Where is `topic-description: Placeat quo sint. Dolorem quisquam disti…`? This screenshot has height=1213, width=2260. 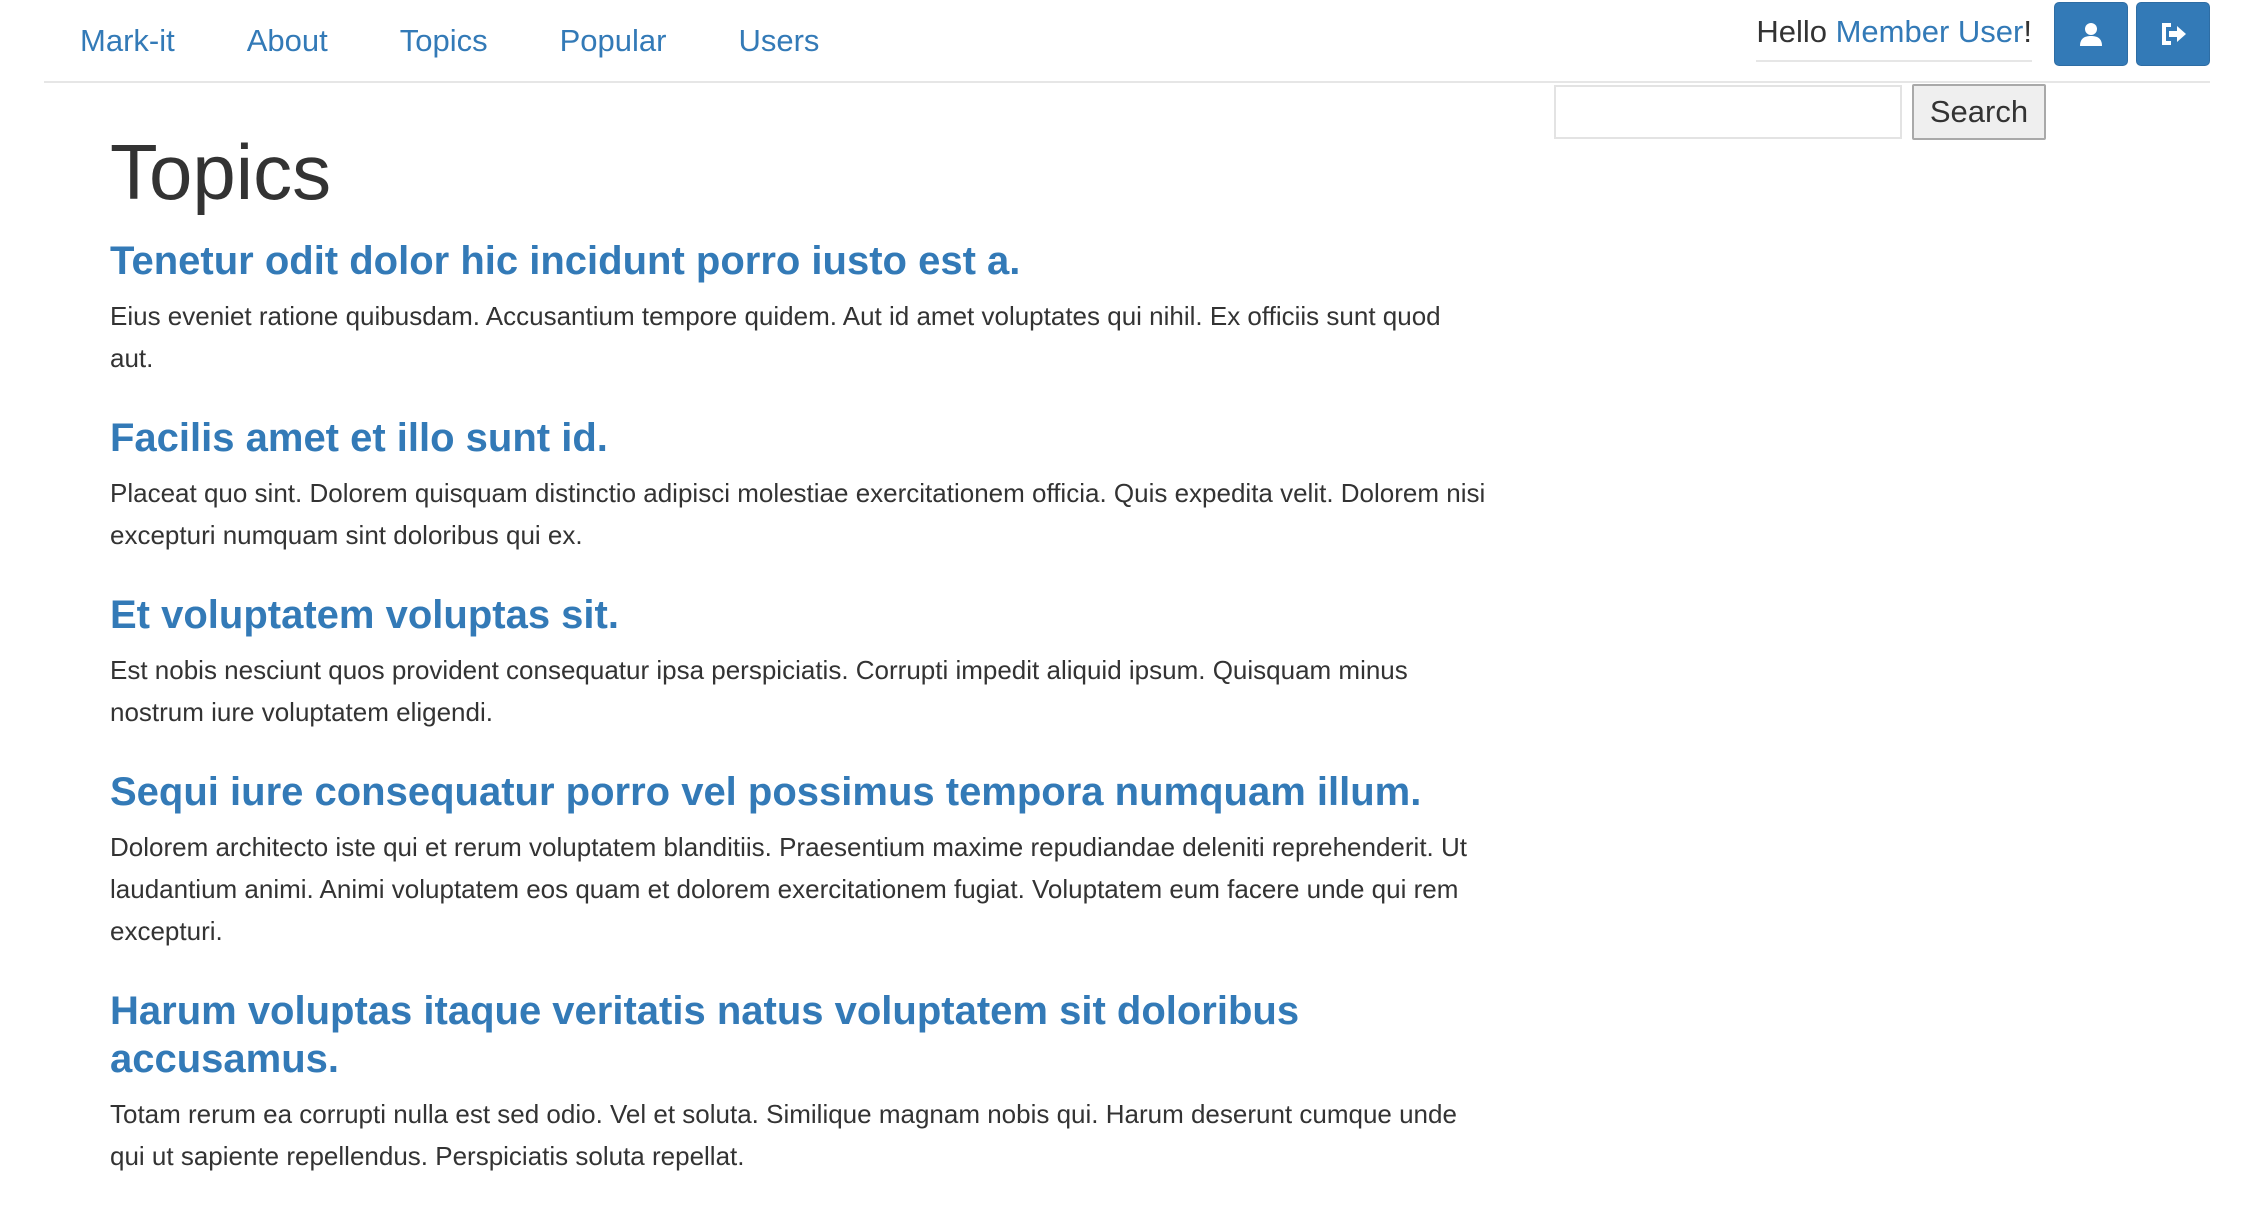 topic-description: Placeat quo sint. Dolorem quisquam disti… is located at coordinates (798, 514).